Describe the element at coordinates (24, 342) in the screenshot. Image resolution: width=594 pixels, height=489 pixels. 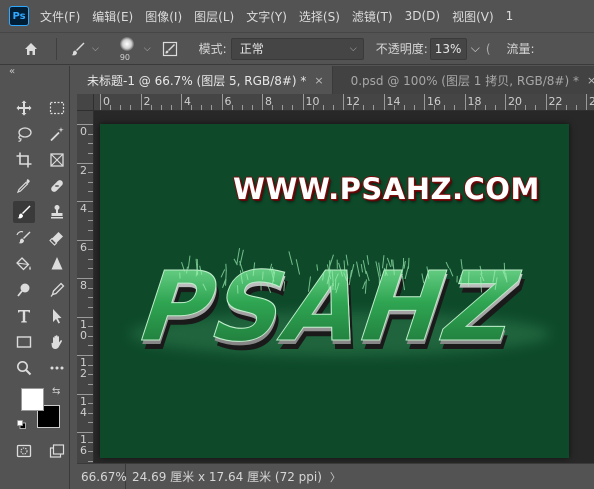
I see `rectangle-tool-icon` at that location.